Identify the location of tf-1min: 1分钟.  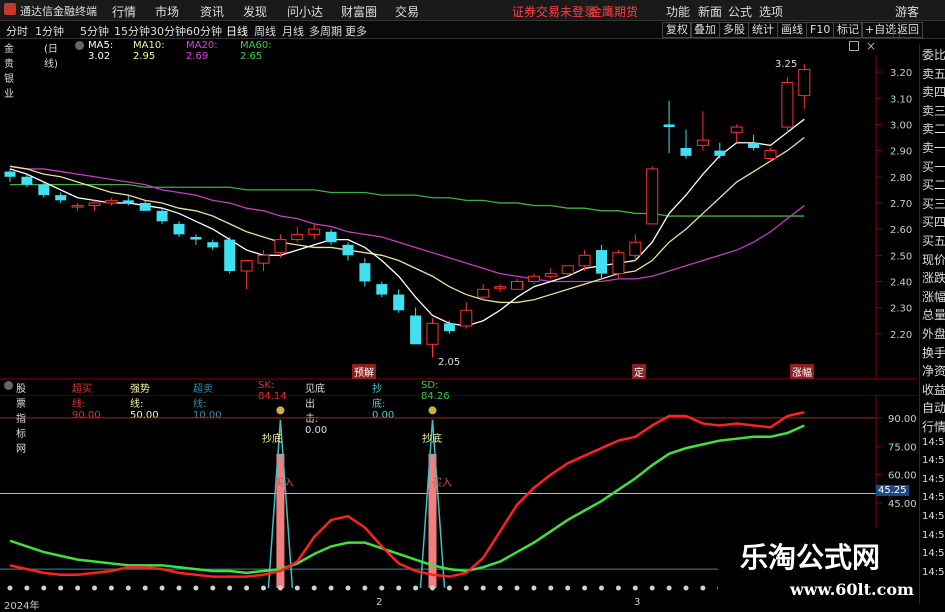
(49, 31).